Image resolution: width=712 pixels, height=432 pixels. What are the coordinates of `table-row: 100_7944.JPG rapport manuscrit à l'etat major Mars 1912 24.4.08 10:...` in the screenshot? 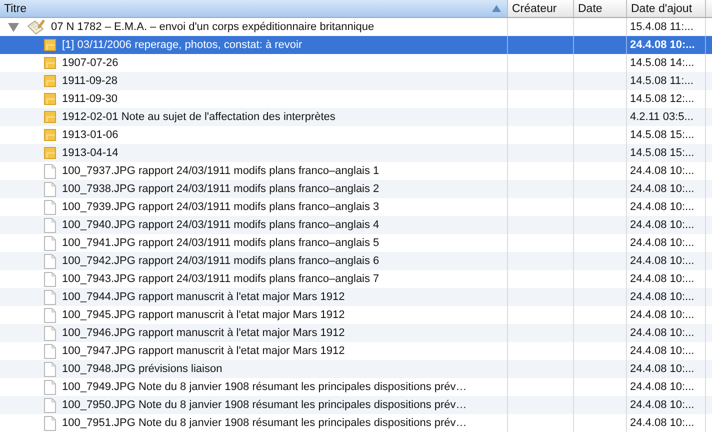 It's located at (356, 297).